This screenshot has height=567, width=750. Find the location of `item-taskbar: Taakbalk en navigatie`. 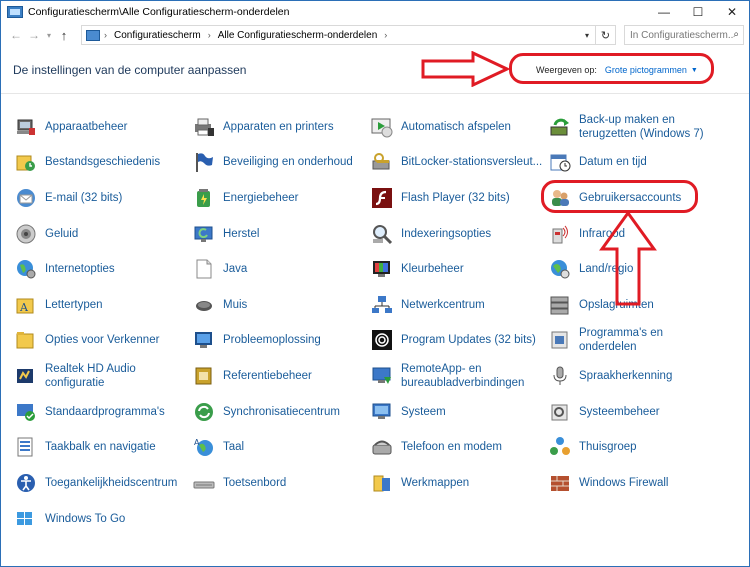

item-taskbar: Taakbalk en navigatie is located at coordinates (85, 447).